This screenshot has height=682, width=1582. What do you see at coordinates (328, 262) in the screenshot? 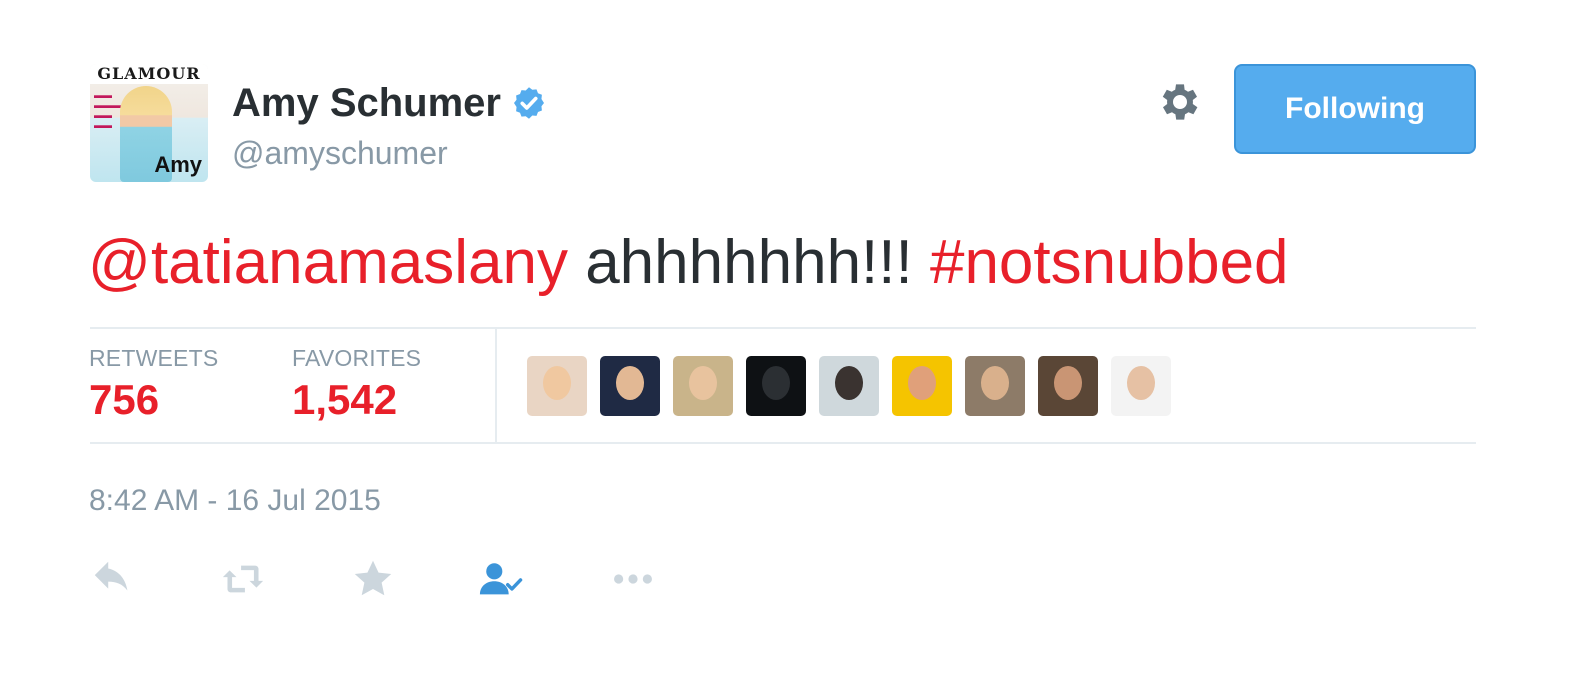
I see `mention-link: @tatianamaslany` at bounding box center [328, 262].